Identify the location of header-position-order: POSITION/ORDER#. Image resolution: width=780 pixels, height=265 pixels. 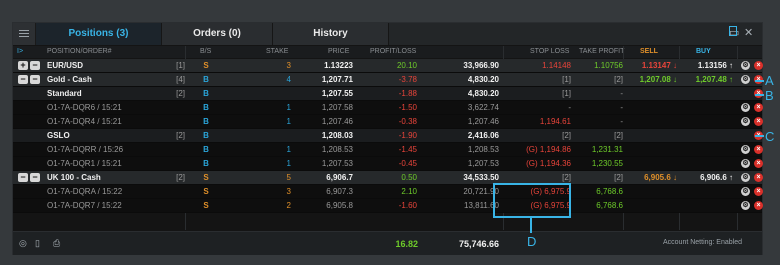
(79, 51).